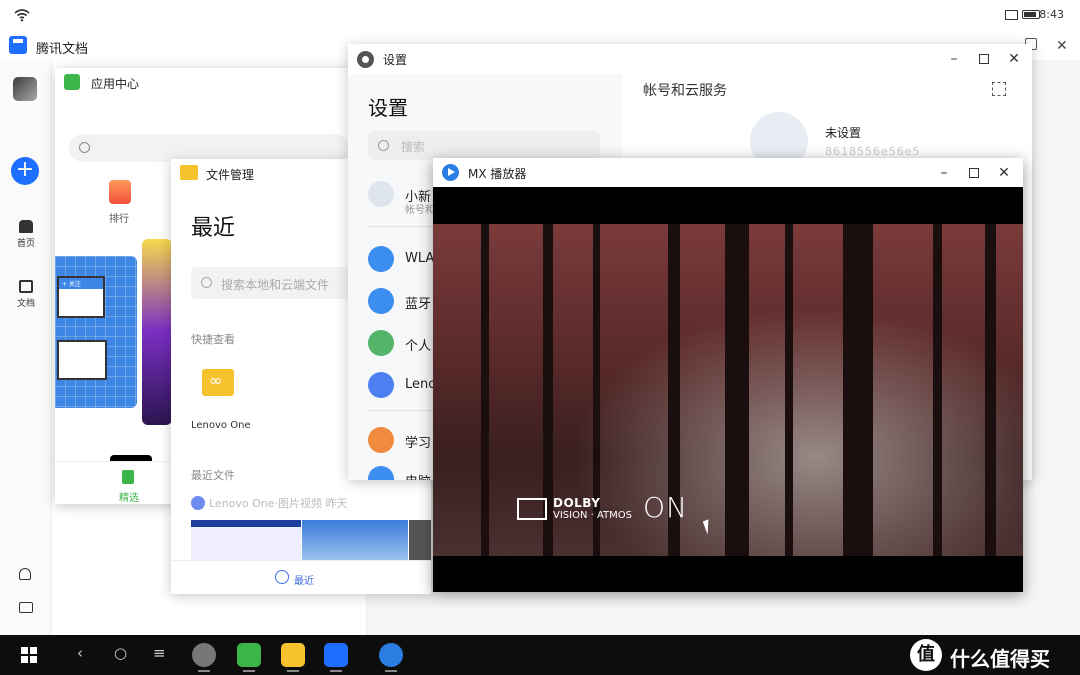 This screenshot has width=1080, height=675. Describe the element at coordinates (685, 91) in the screenshot. I see `section-title: 帐号和云服务` at that location.